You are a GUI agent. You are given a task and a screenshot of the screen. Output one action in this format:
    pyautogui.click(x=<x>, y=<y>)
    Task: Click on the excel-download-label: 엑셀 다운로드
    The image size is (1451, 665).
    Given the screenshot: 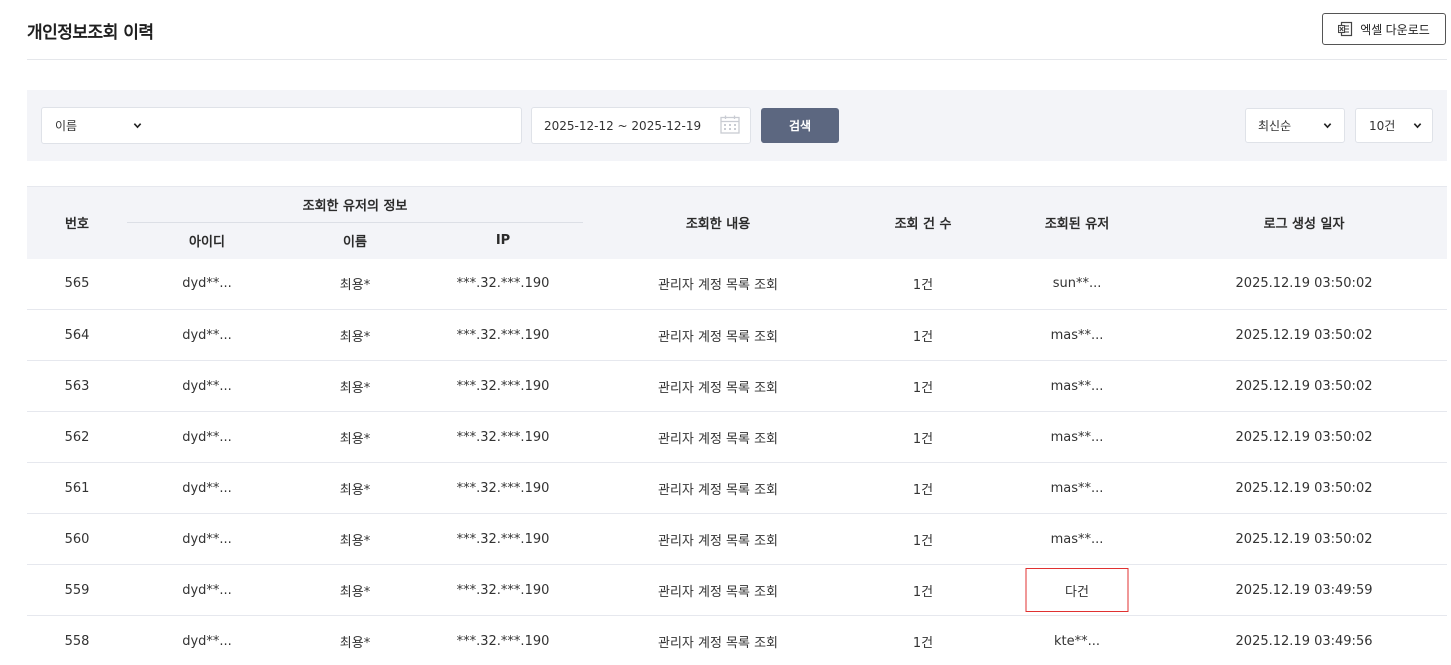 What is the action you would take?
    pyautogui.click(x=1395, y=29)
    